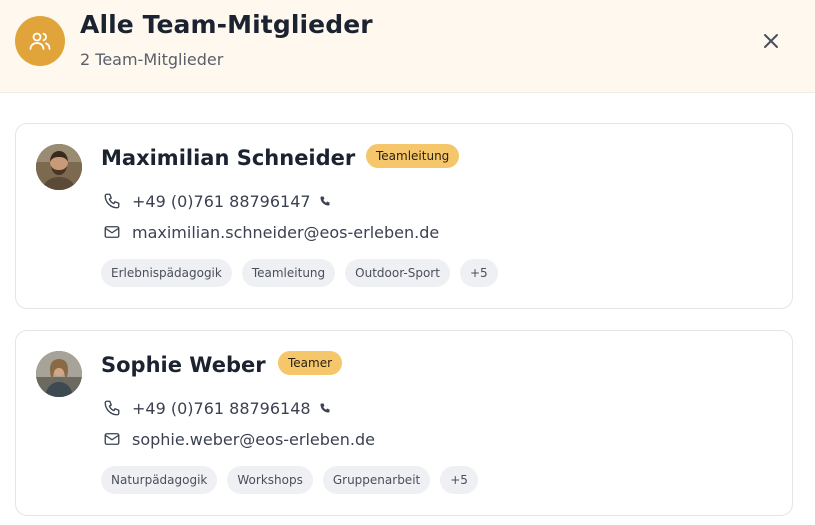 This screenshot has width=815, height=525. What do you see at coordinates (166, 273) in the screenshot?
I see `skill-tag: Erlebnispädagogik` at bounding box center [166, 273].